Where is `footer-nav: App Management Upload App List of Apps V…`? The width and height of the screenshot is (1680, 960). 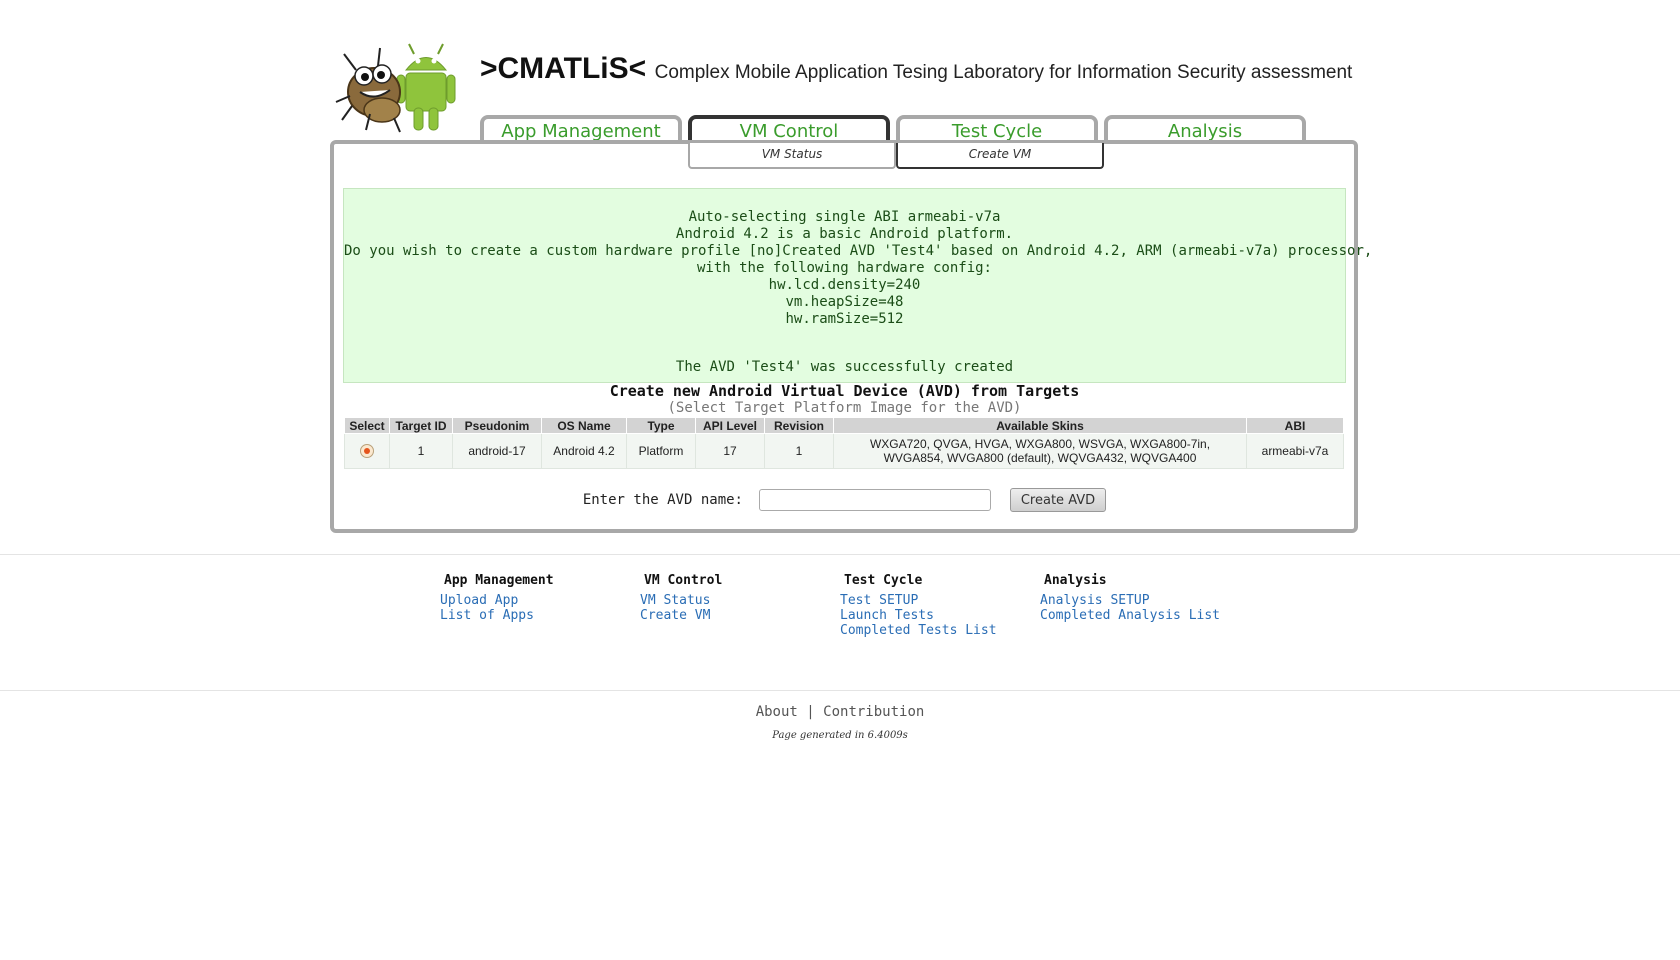 footer-nav: App Management Upload App List of Apps V… is located at coordinates (840, 622).